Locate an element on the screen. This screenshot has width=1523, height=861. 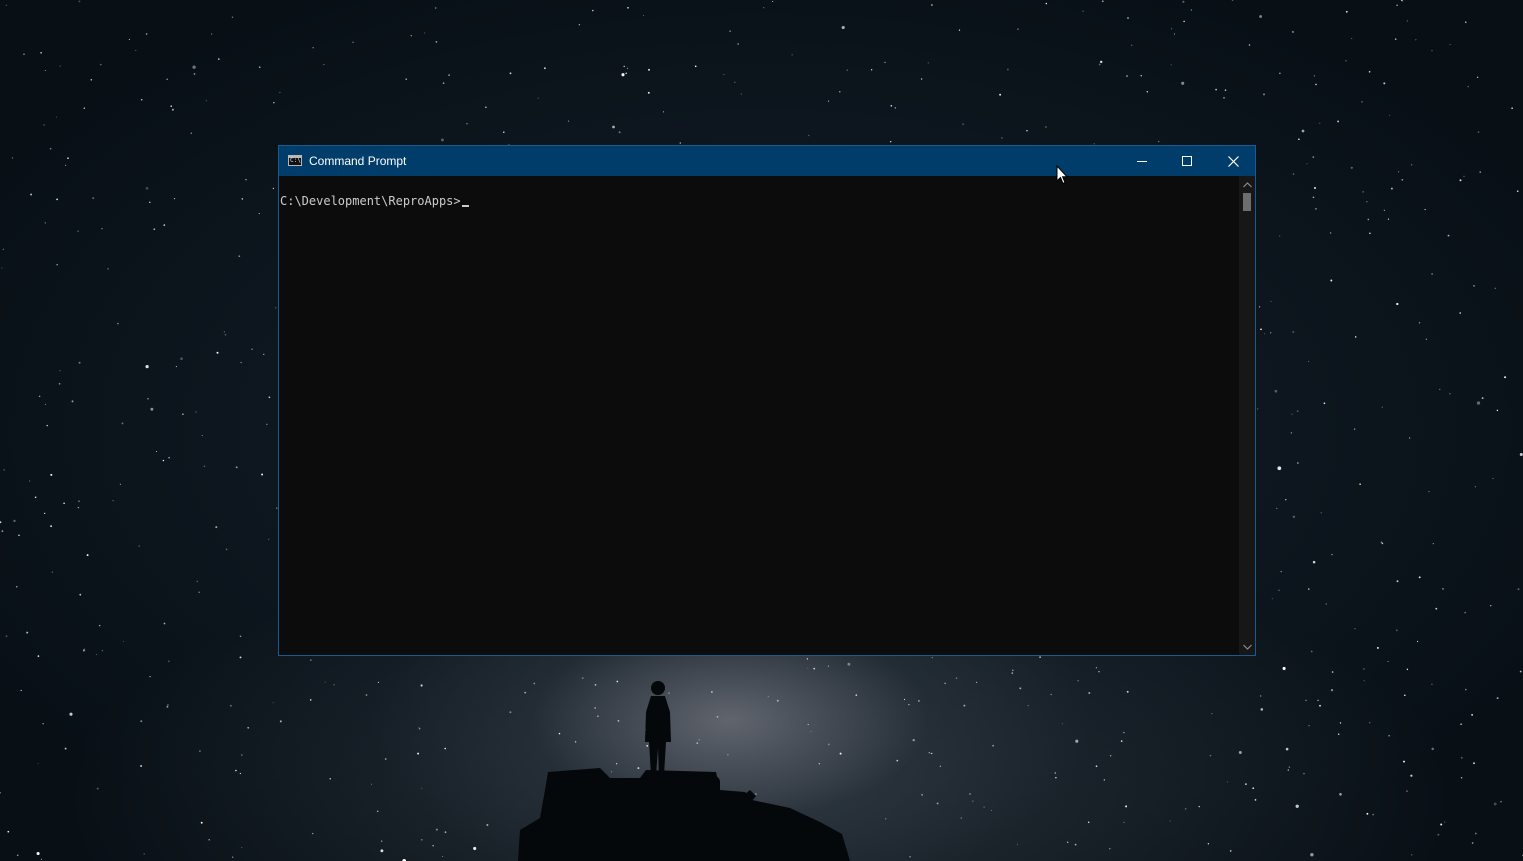
mouse-pointer-icon is located at coordinates (1062, 175).